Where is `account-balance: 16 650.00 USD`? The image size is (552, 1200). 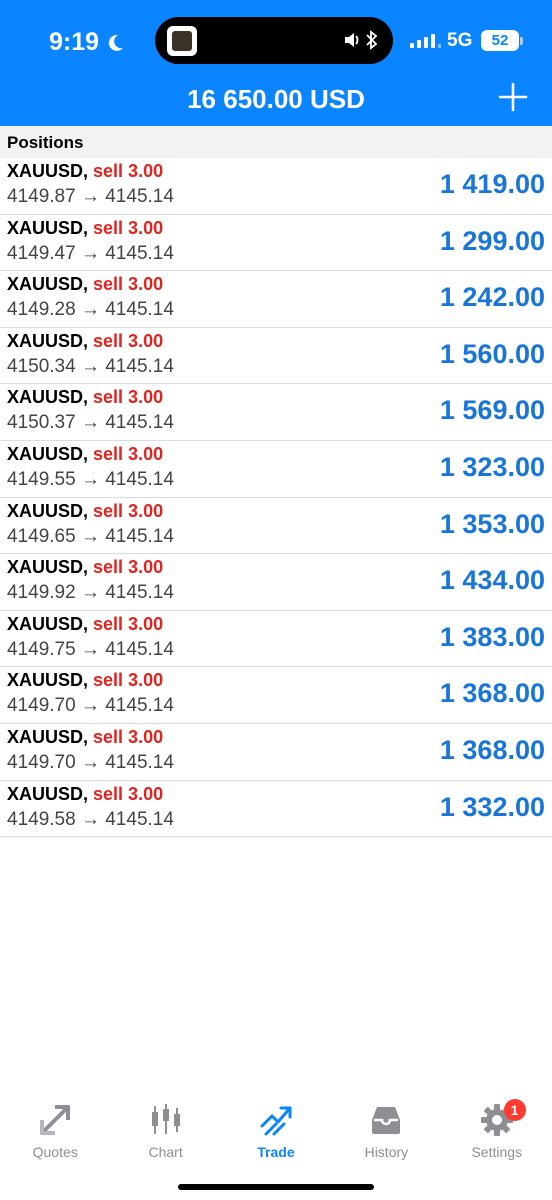 account-balance: 16 650.00 USD is located at coordinates (276, 99).